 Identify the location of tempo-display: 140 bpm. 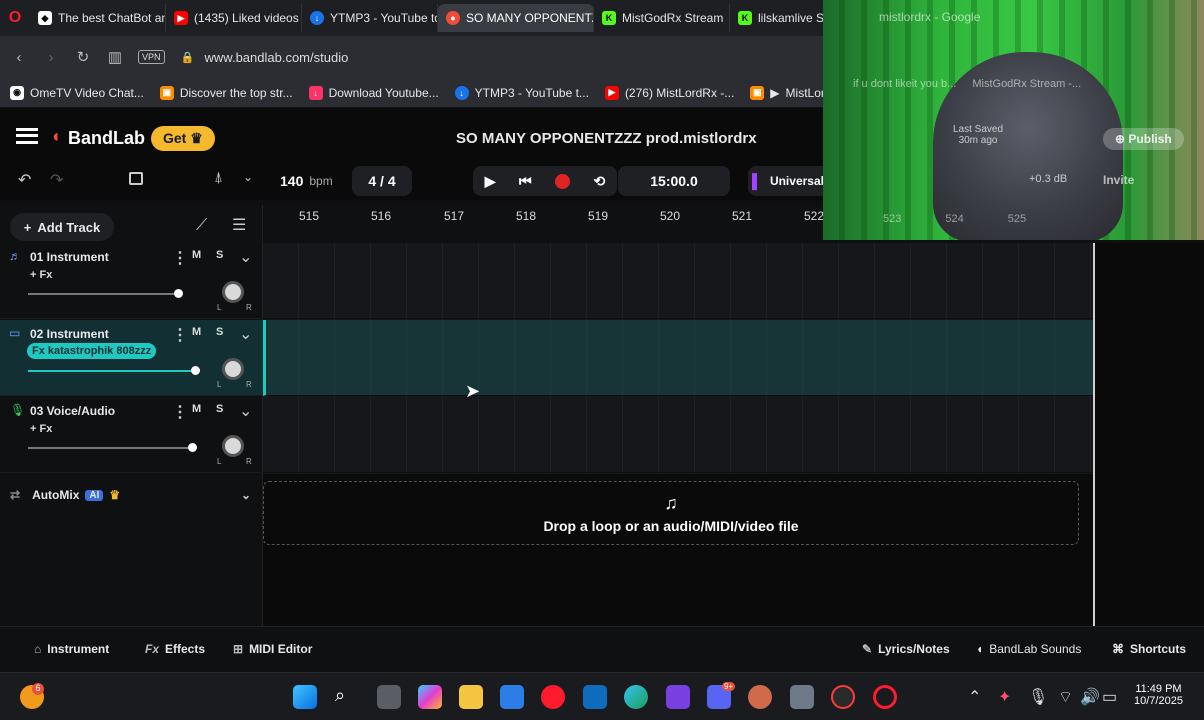
(307, 181).